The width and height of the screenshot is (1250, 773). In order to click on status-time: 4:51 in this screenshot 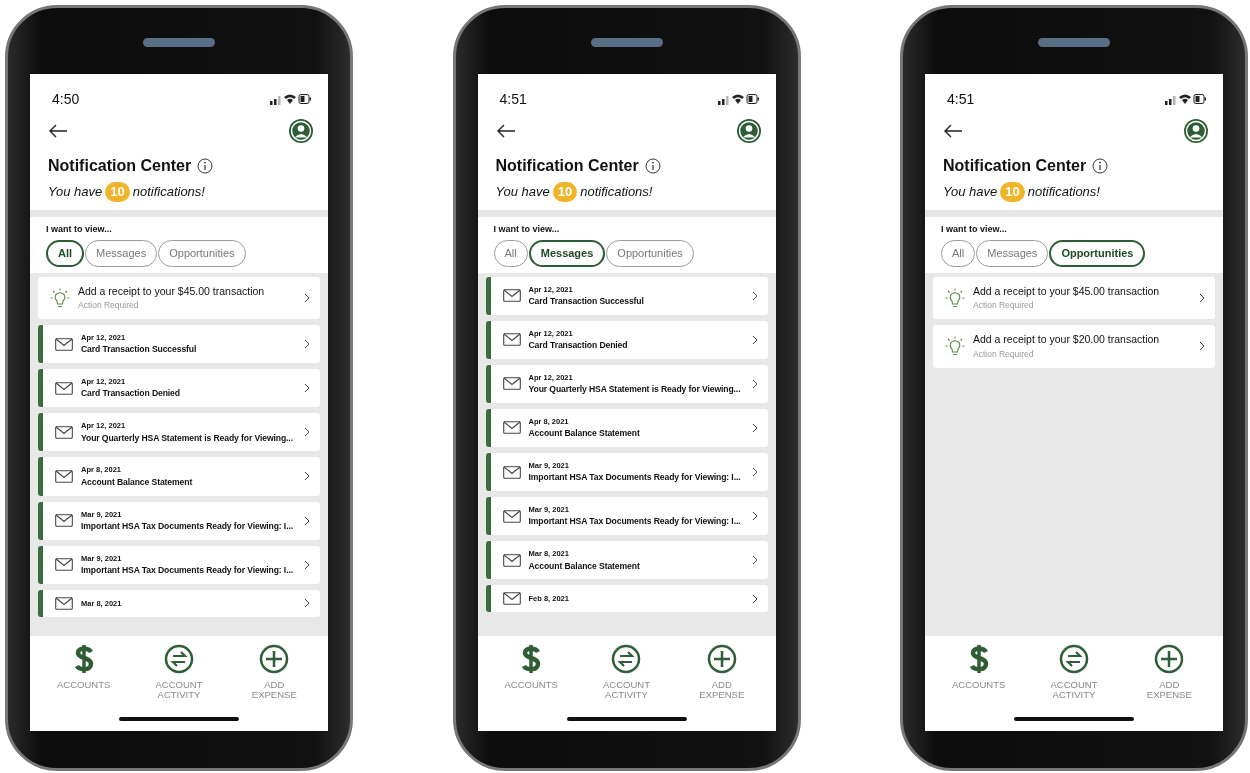, I will do `click(961, 99)`.